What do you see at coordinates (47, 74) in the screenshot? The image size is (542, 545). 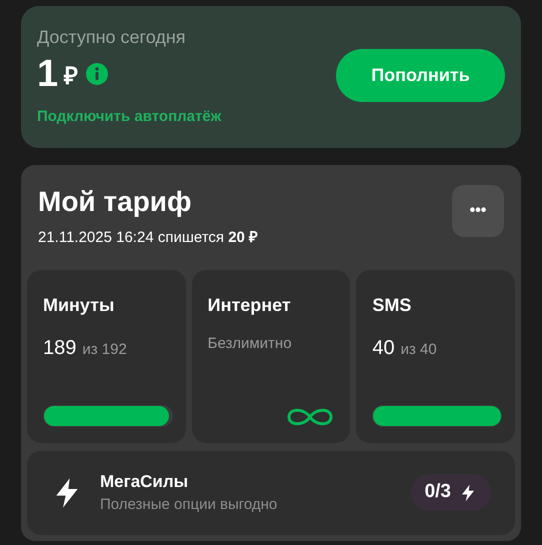 I see `balance-amount: 1` at bounding box center [47, 74].